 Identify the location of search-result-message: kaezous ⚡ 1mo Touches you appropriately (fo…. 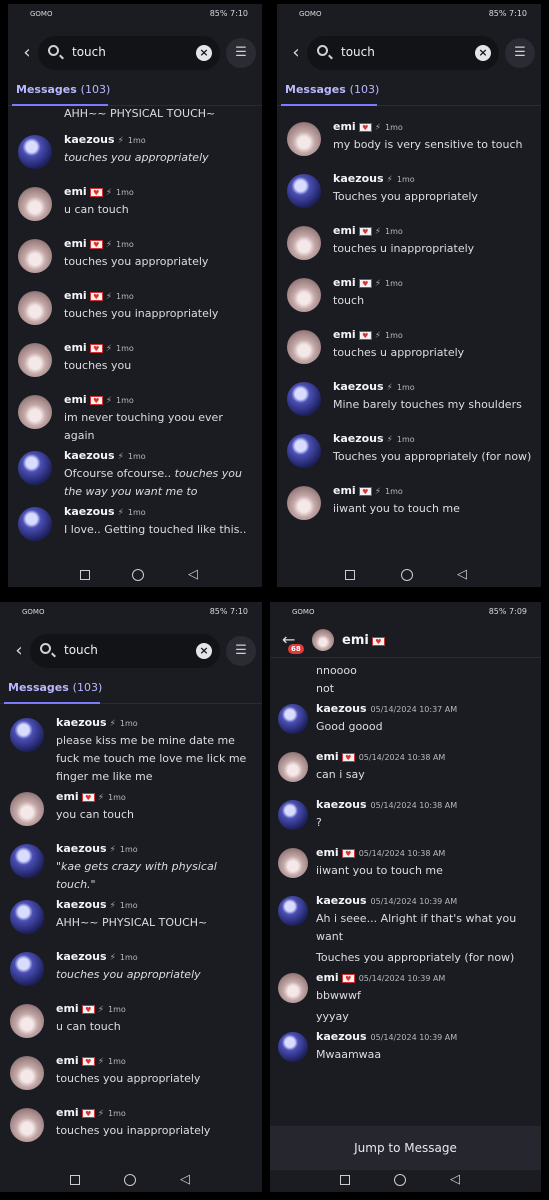
(409, 454).